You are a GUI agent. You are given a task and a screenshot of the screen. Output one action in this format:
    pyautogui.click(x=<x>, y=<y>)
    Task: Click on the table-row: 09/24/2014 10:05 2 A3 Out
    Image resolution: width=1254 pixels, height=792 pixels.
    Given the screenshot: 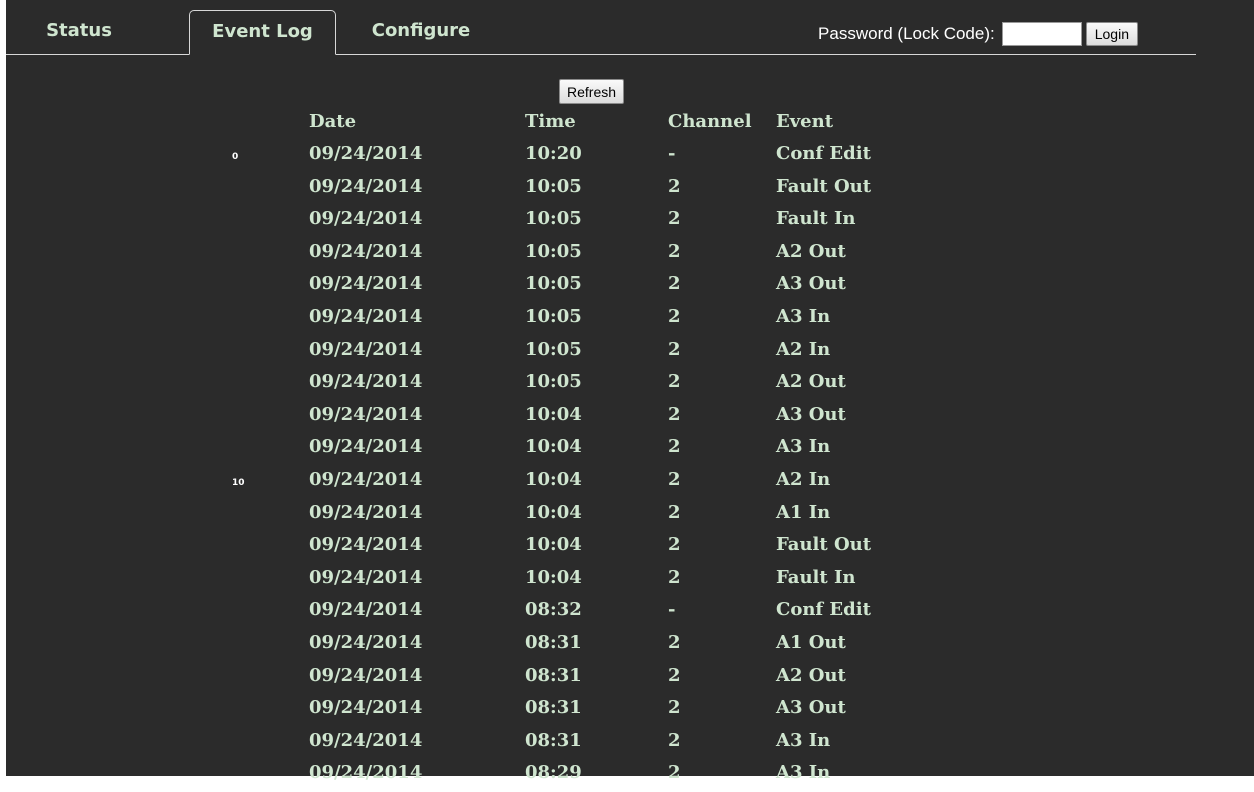 What is the action you would take?
    pyautogui.click(x=601, y=286)
    